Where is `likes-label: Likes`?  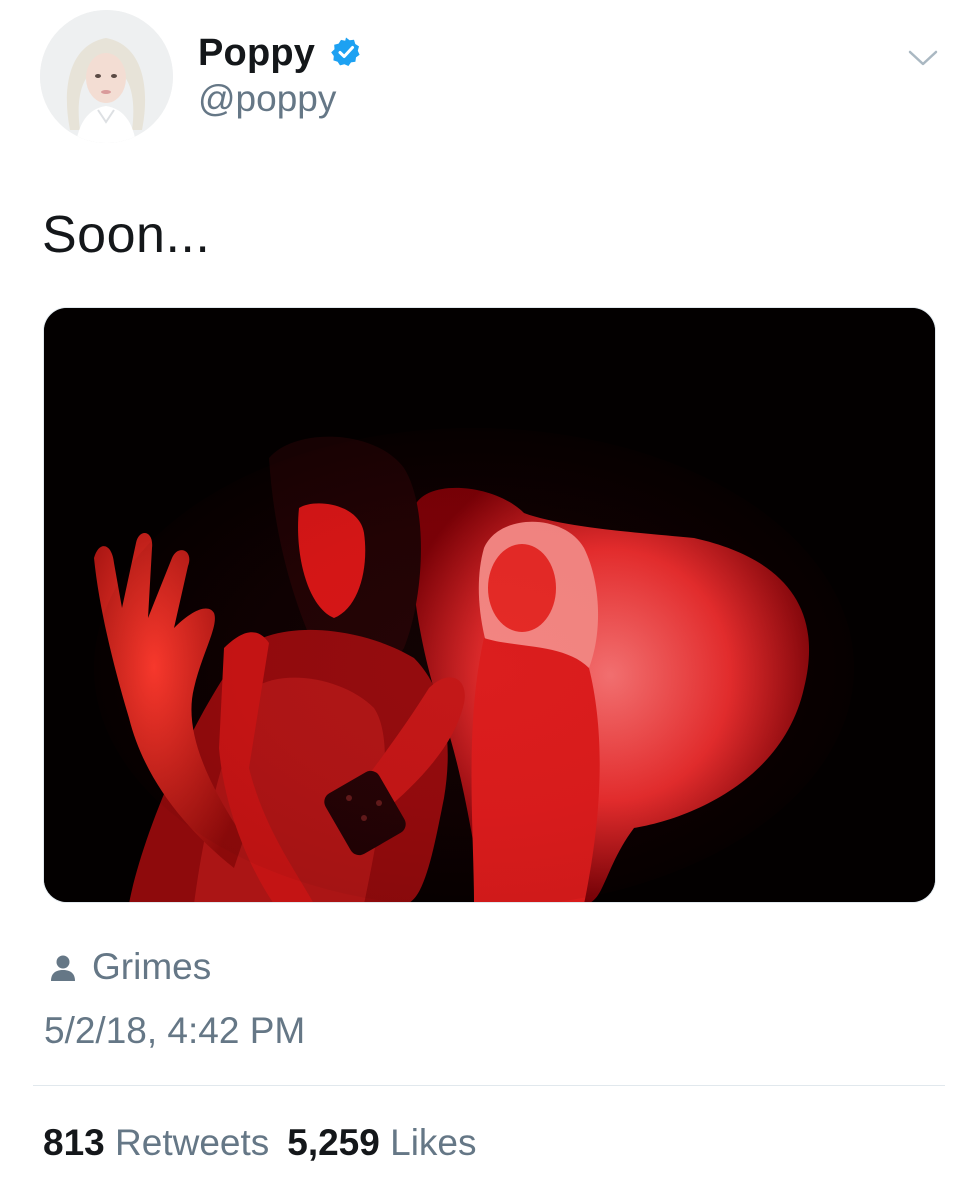
likes-label: Likes is located at coordinates (433, 1142).